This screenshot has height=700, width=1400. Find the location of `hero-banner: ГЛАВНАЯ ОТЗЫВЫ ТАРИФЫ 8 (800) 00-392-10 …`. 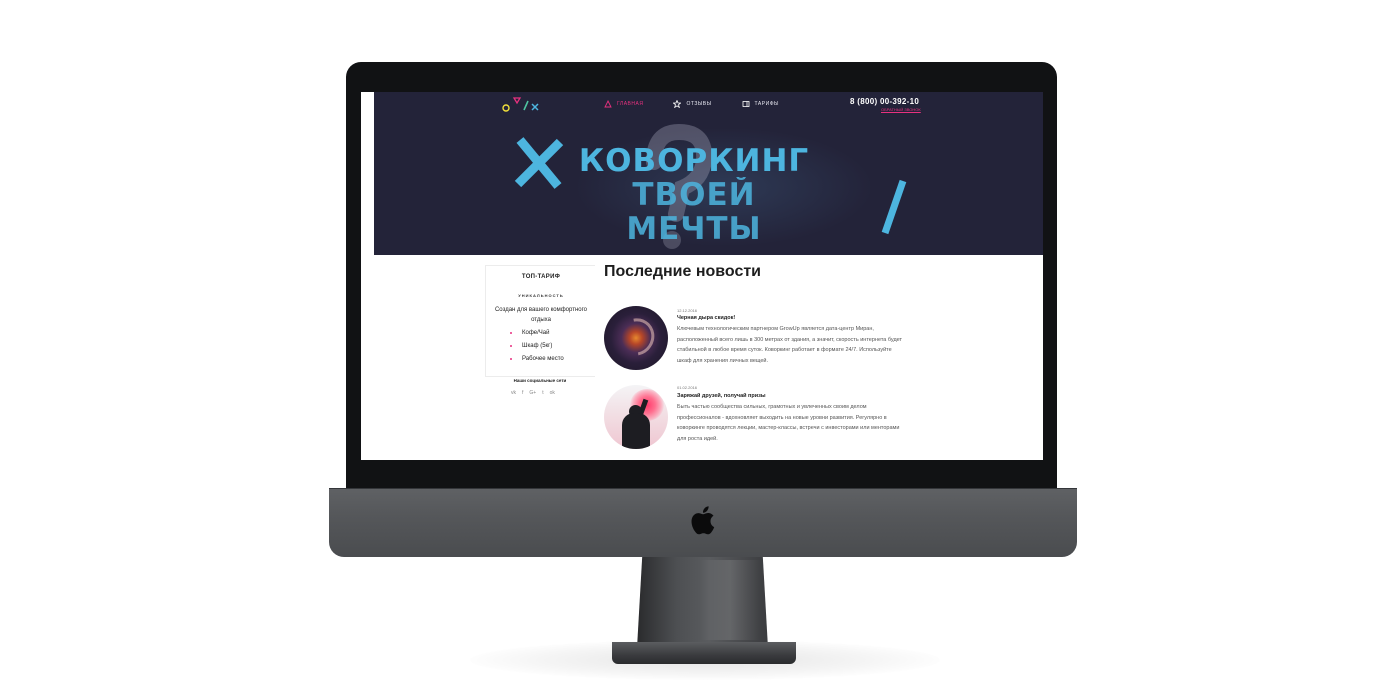

hero-banner: ГЛАВНАЯ ОТЗЫВЫ ТАРИФЫ 8 (800) 00-392-10 … is located at coordinates (708, 173).